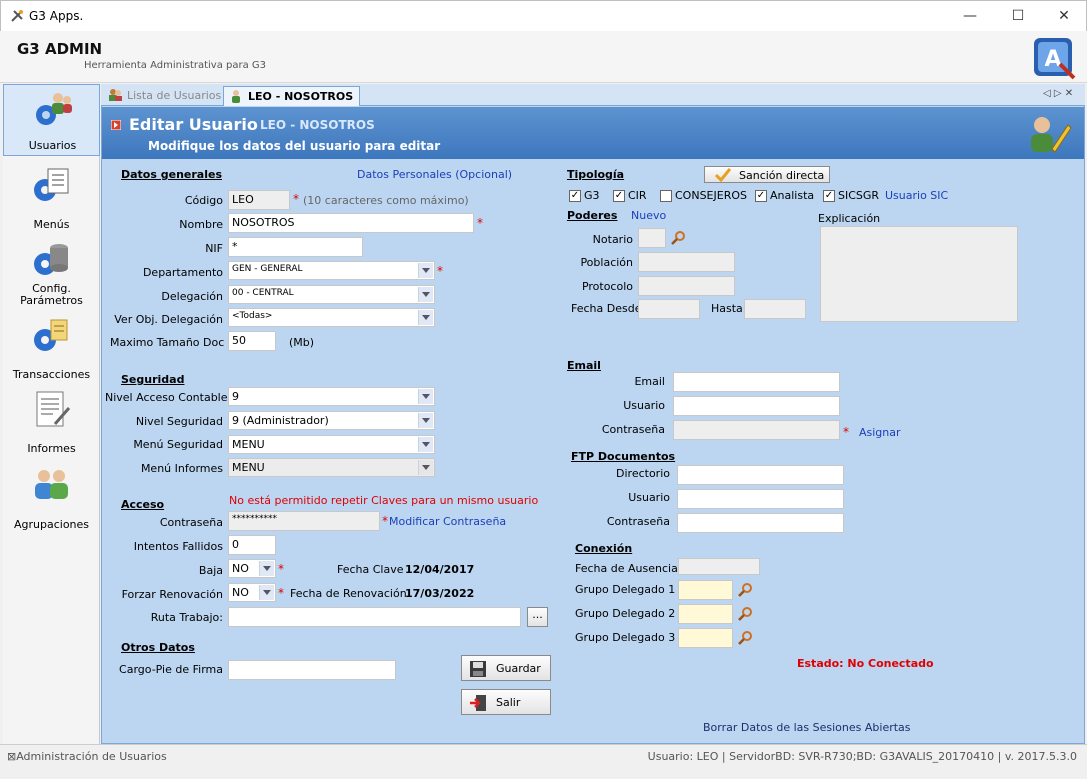 This screenshot has width=1087, height=779. What do you see at coordinates (331, 467) in the screenshot?
I see `menu-informes-select: MENU` at bounding box center [331, 467].